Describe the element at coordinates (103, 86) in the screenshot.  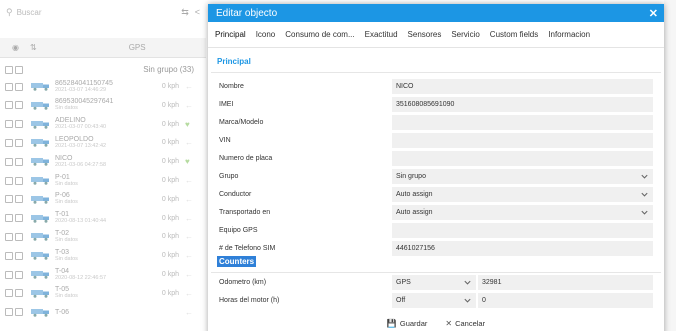
I see `list-item: 865284041150745 2021-03-07 14:46:29 0 kph ←` at that location.